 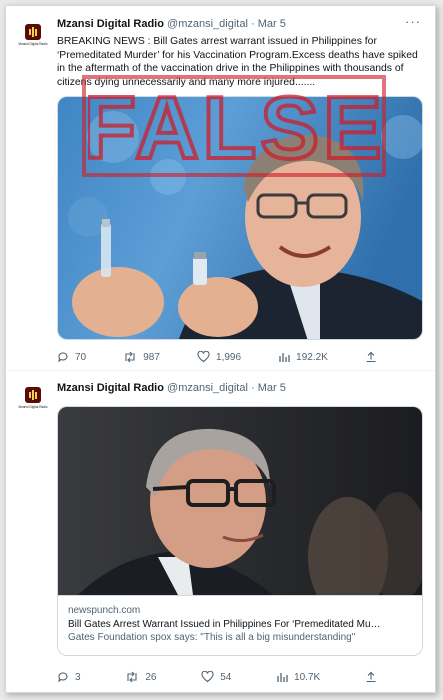 What do you see at coordinates (71, 357) in the screenshot?
I see `reply-button: 70` at bounding box center [71, 357].